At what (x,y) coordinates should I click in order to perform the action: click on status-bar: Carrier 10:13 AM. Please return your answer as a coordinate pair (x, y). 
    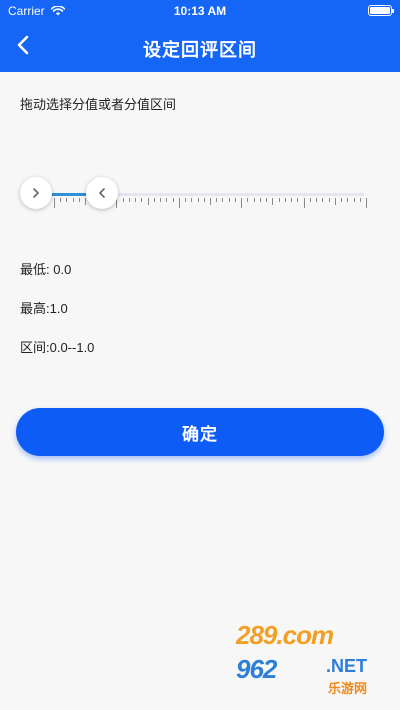
    Looking at the image, I should click on (200, 11).